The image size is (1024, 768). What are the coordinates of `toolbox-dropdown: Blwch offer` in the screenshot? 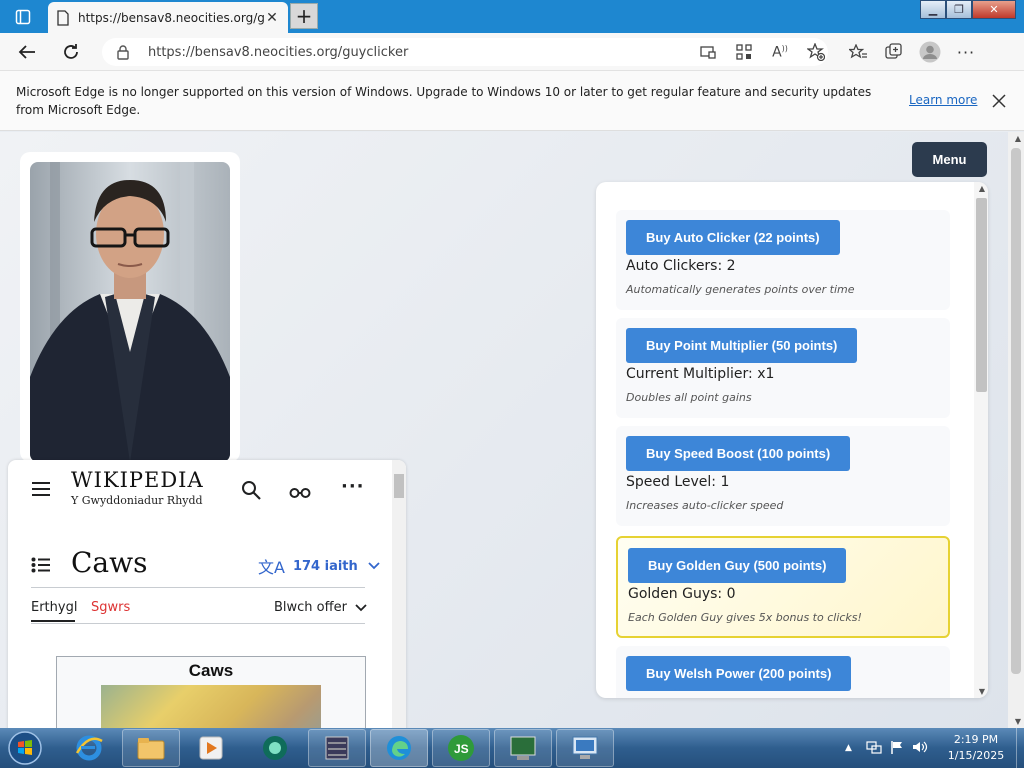 It's located at (320, 607).